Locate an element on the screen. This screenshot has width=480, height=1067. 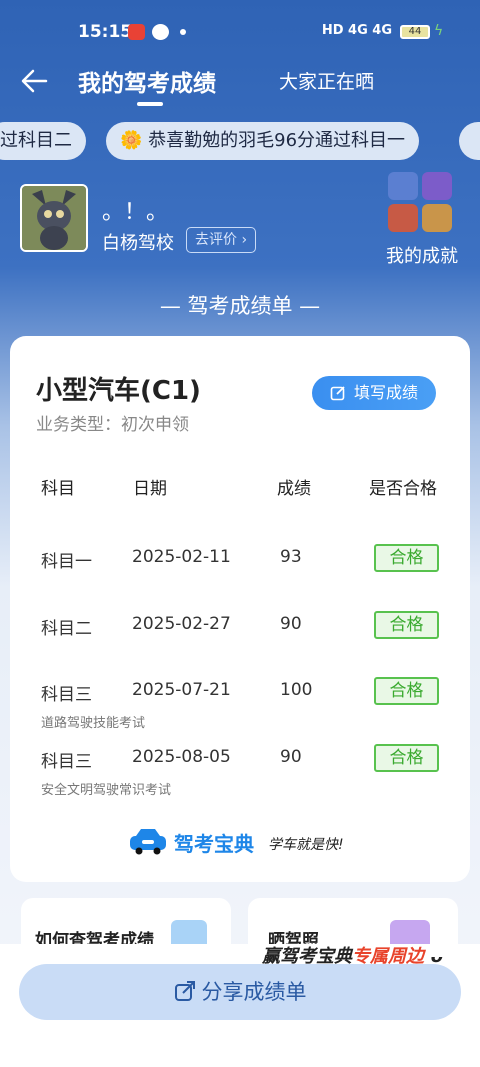
header-passed: 是否合格 is located at coordinates (403, 489).